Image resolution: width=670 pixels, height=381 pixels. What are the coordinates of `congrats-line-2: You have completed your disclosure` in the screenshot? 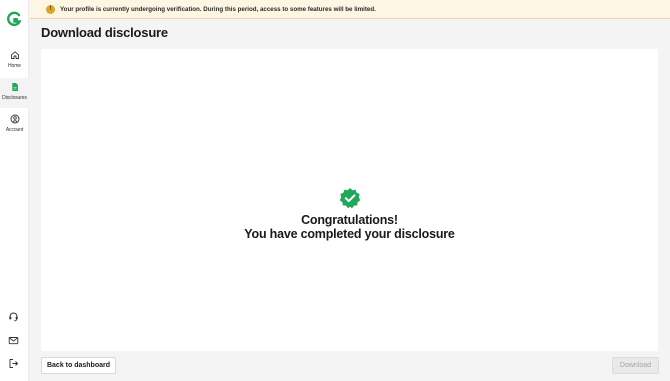 It's located at (349, 234).